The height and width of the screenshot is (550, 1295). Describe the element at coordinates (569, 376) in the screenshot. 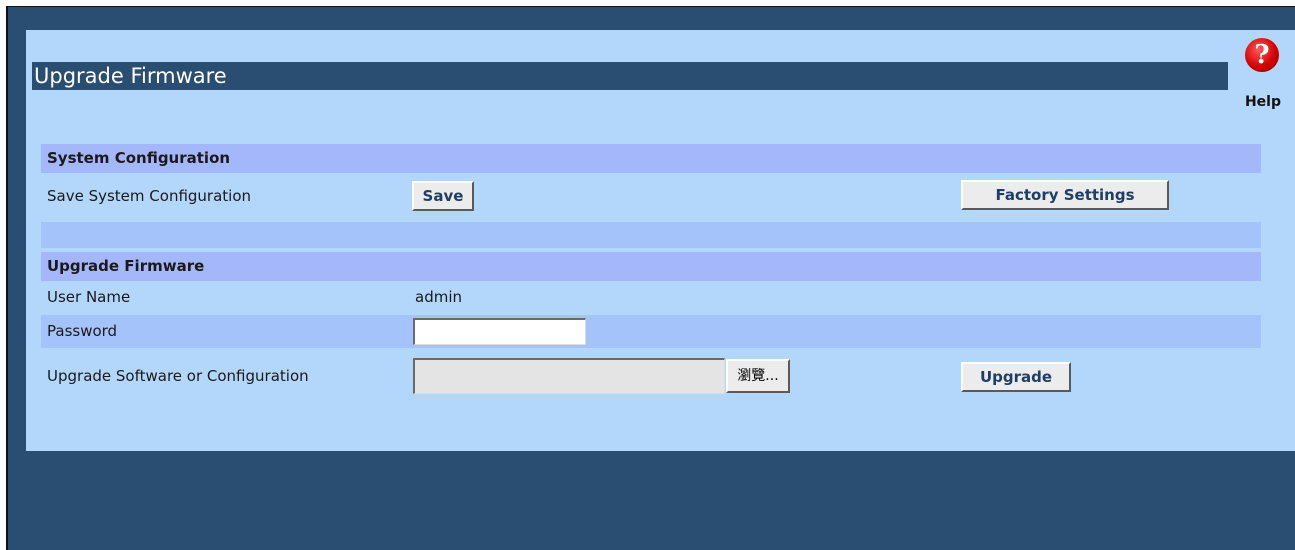

I see `upgrade-file-field` at that location.